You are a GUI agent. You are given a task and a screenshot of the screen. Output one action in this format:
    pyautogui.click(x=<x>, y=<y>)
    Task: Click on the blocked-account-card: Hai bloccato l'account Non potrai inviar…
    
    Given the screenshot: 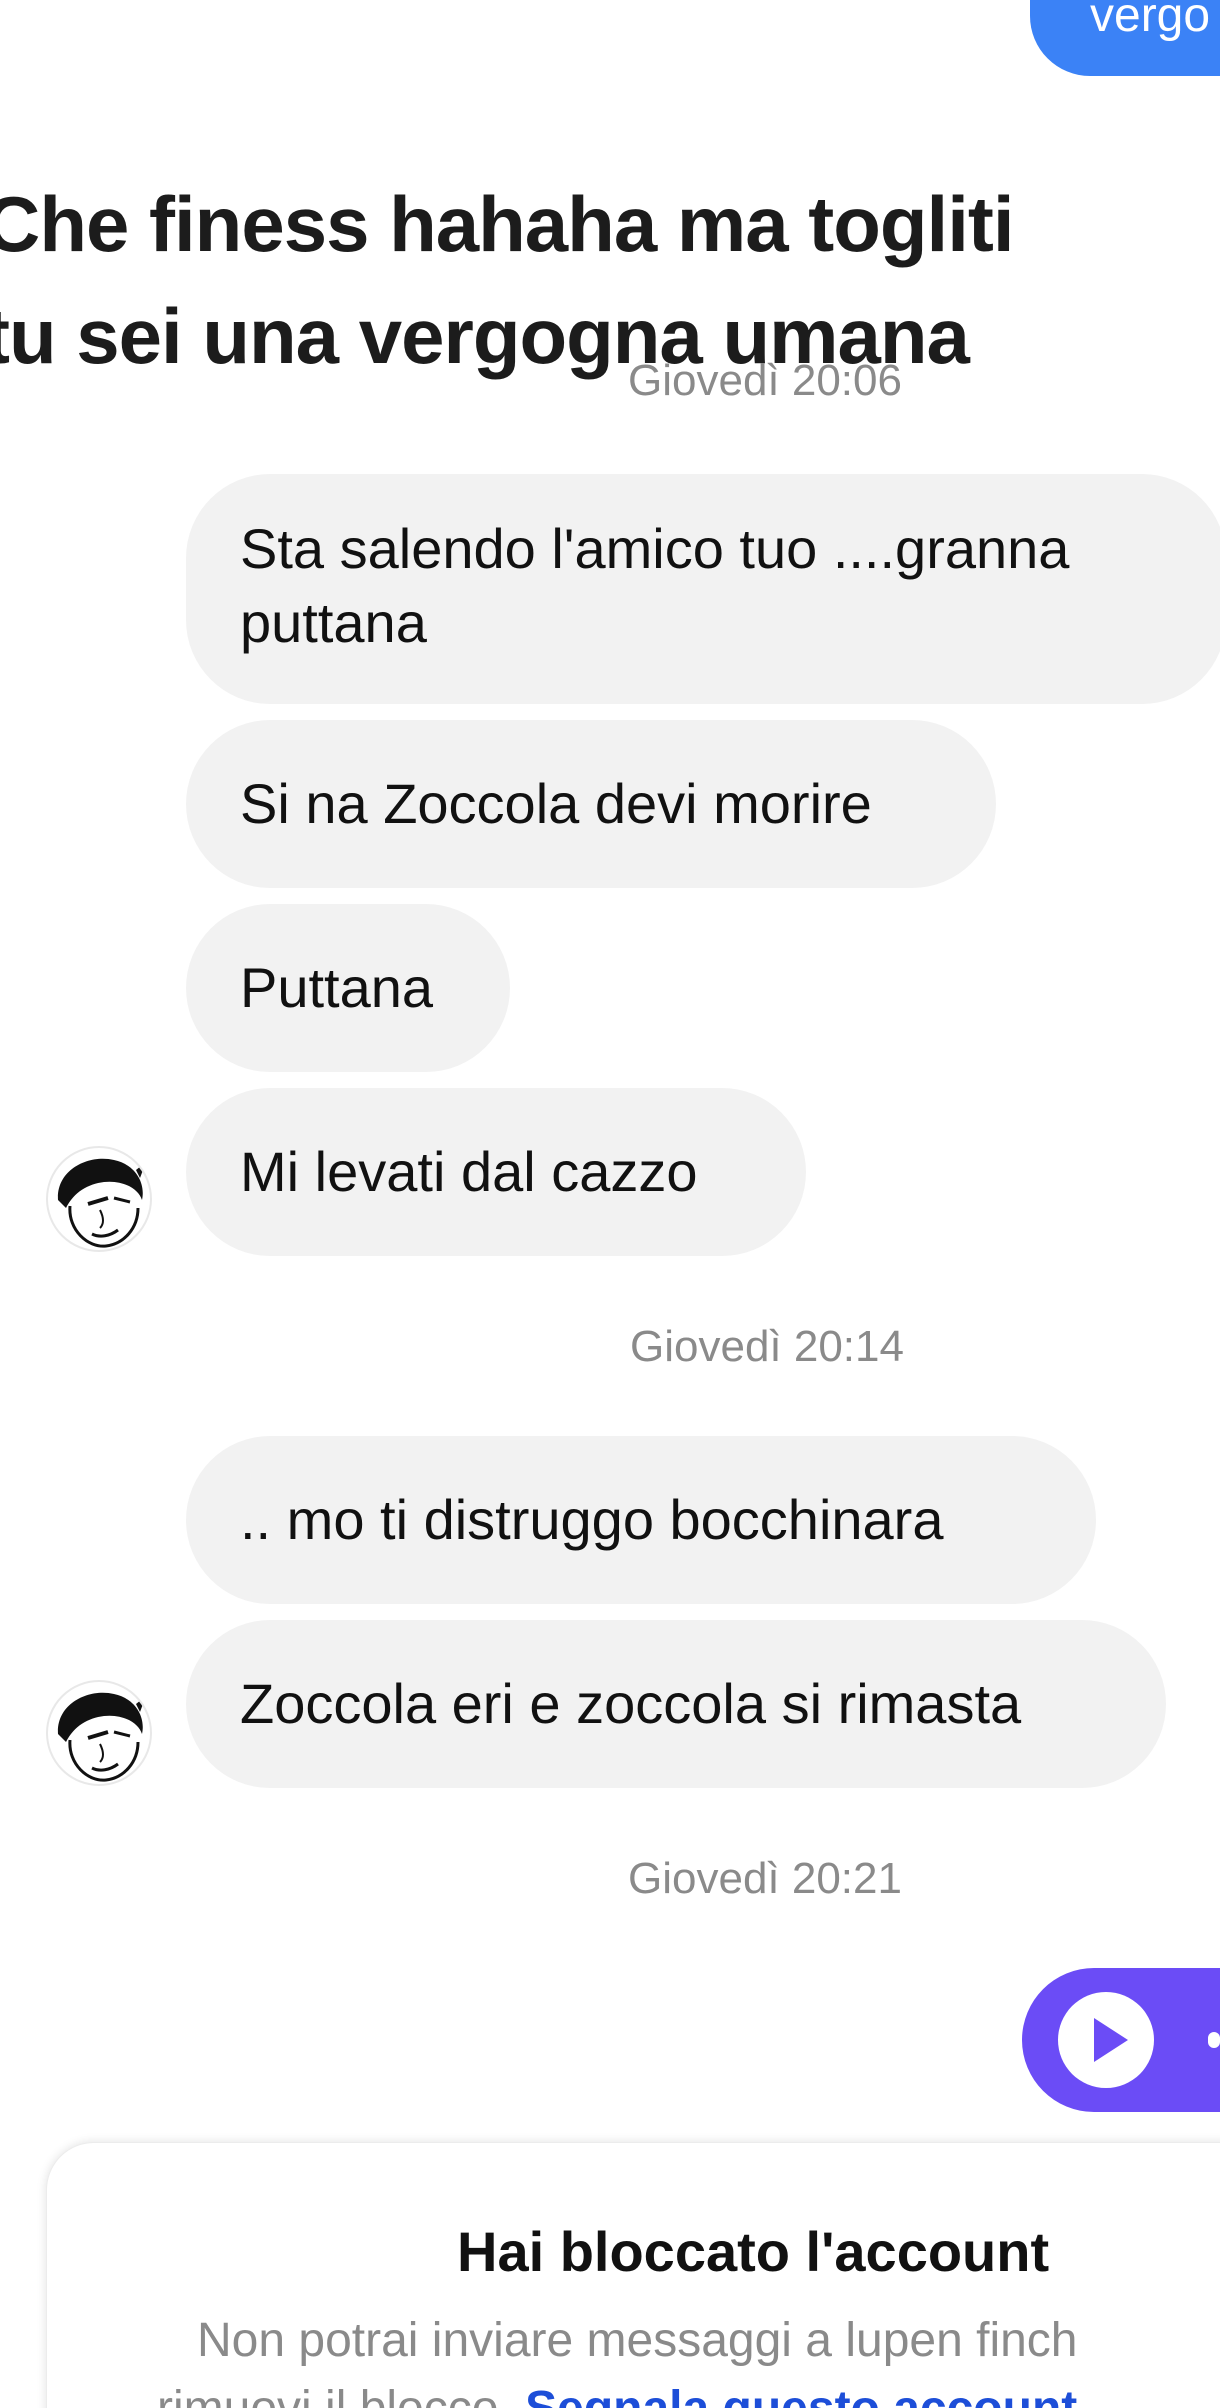 What is the action you would take?
    pyautogui.click(x=633, y=2275)
    